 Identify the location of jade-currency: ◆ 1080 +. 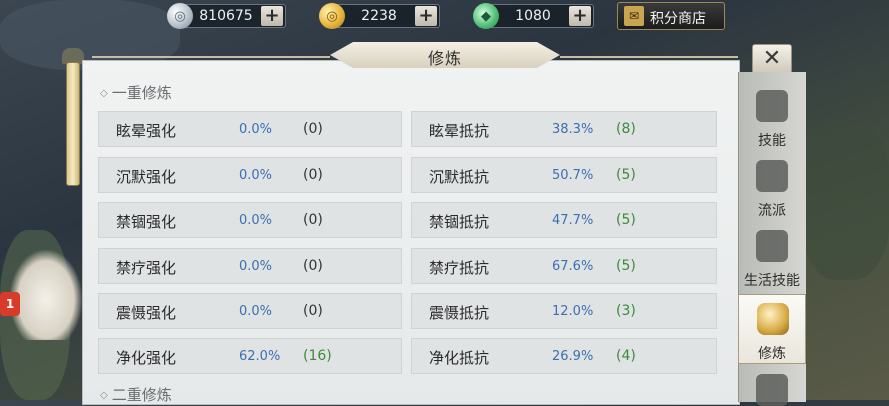
(533, 16).